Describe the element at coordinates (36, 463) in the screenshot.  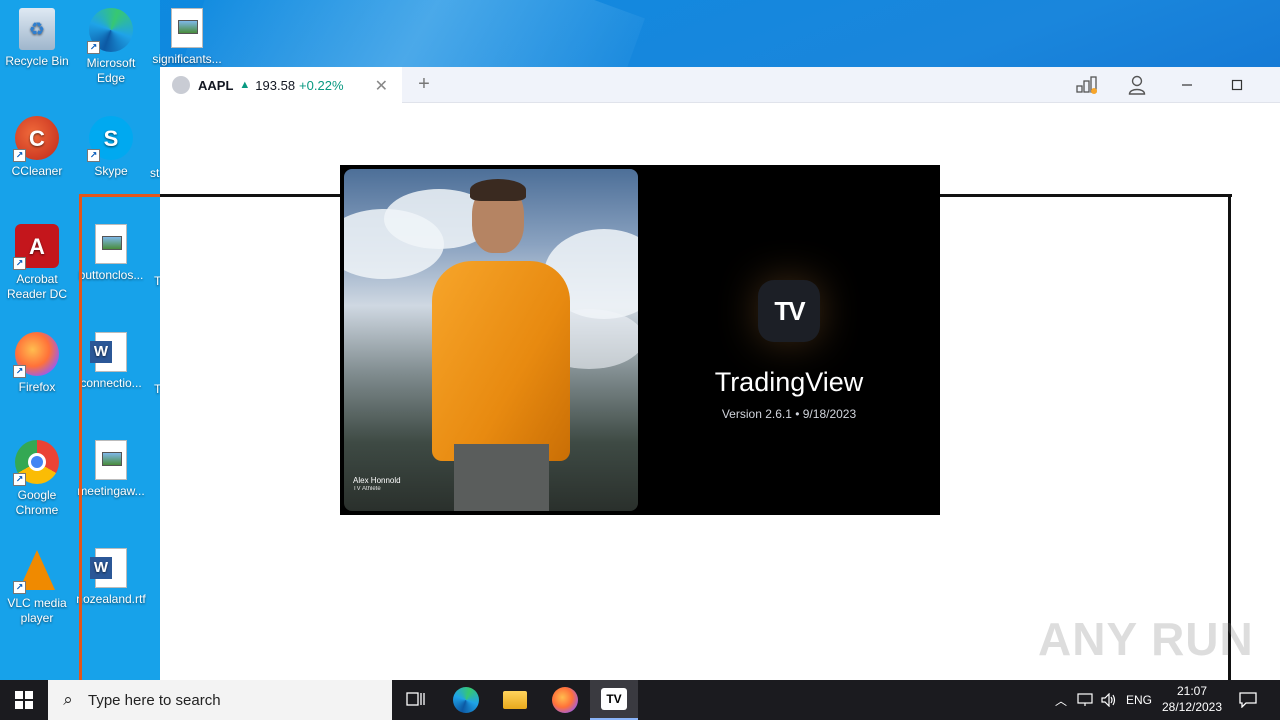
I see `chrome-icon: ↗` at that location.